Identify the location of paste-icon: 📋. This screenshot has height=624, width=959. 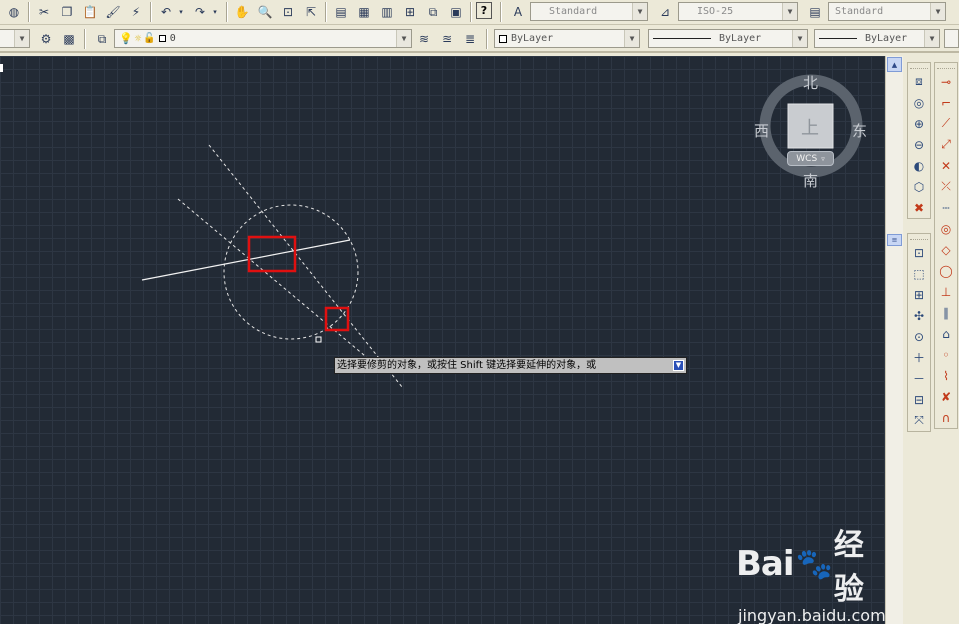
(90, 12).